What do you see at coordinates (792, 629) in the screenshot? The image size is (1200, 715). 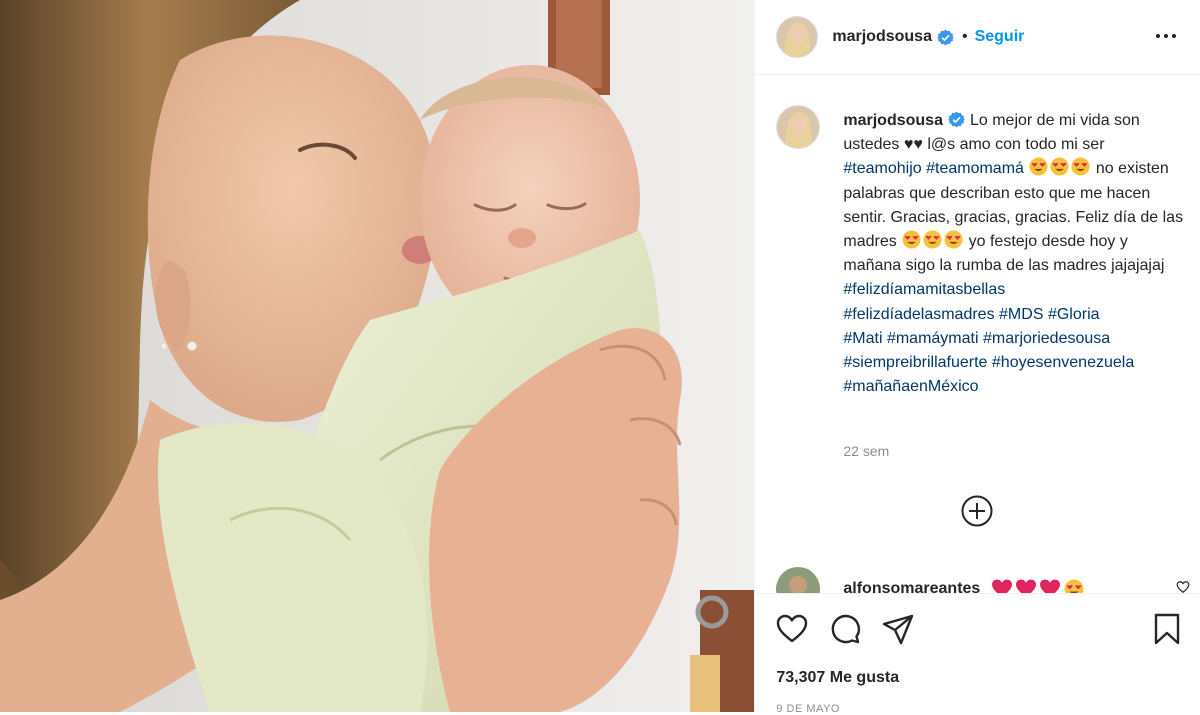 I see `heart-icon` at bounding box center [792, 629].